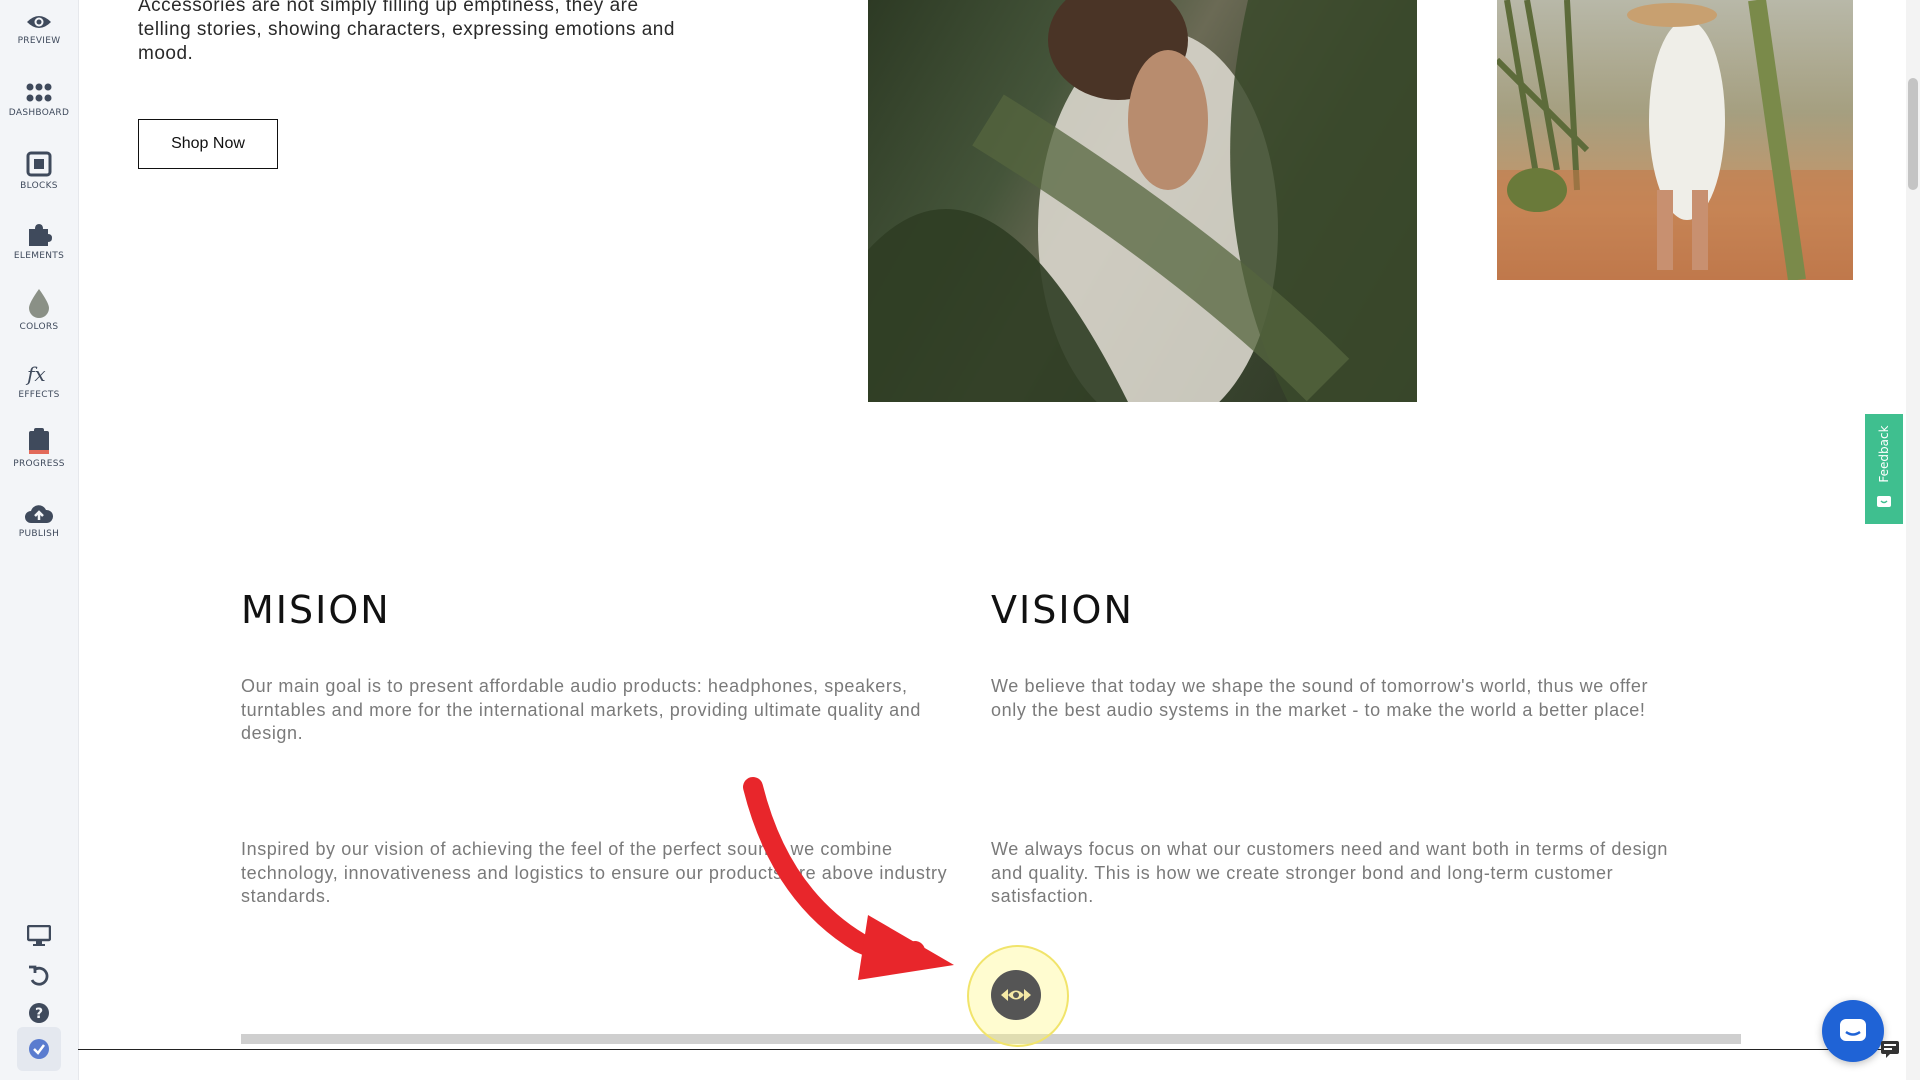 Image resolution: width=1920 pixels, height=1080 pixels. I want to click on sidebar-item-preview: PREVIEW, so click(39, 29).